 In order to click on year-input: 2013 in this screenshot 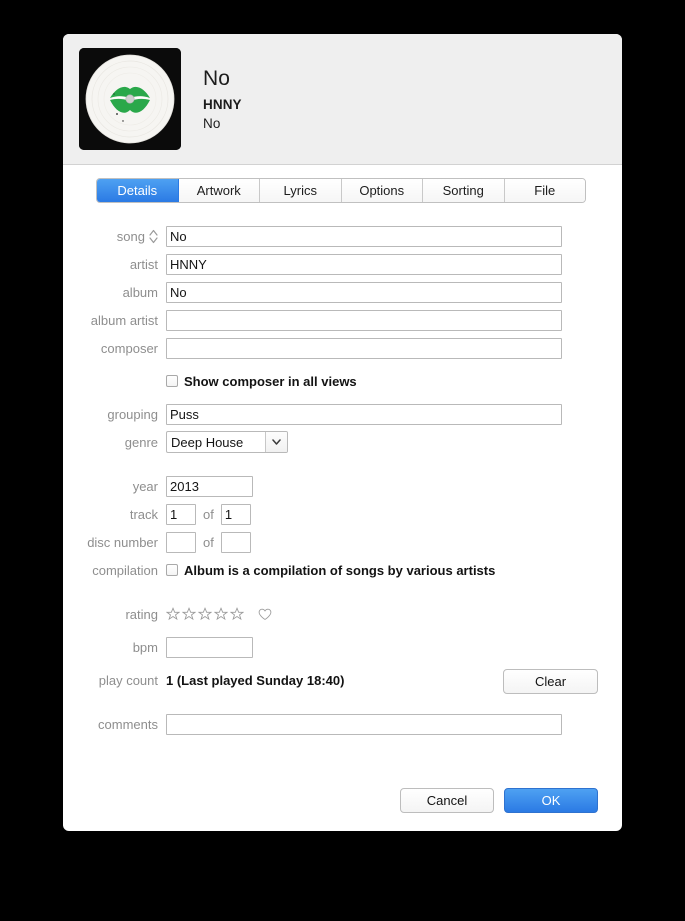, I will do `click(209, 486)`.